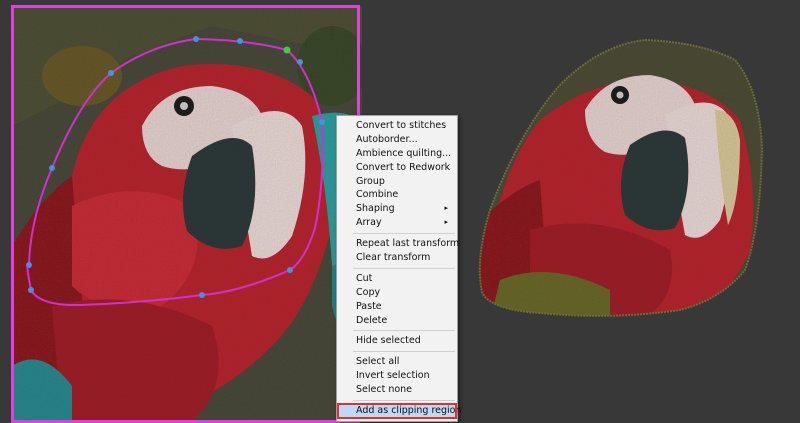 Image resolution: width=800 pixels, height=423 pixels. I want to click on menu-item-label: Clear transform, so click(393, 258).